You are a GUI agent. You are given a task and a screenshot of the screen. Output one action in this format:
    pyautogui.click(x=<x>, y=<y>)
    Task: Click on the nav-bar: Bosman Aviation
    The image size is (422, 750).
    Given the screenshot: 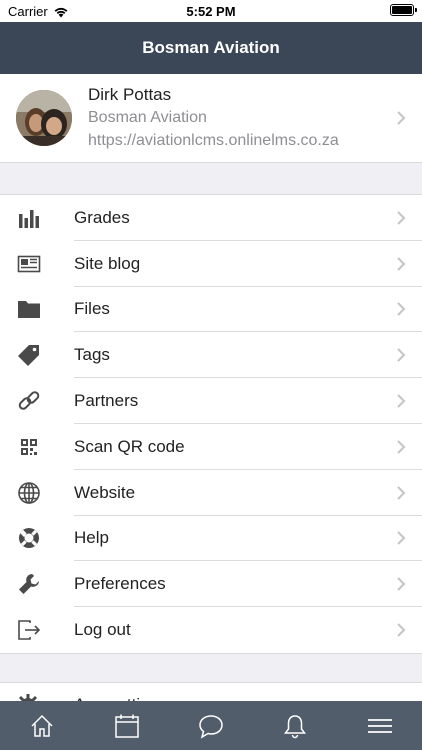 What is the action you would take?
    pyautogui.click(x=211, y=48)
    